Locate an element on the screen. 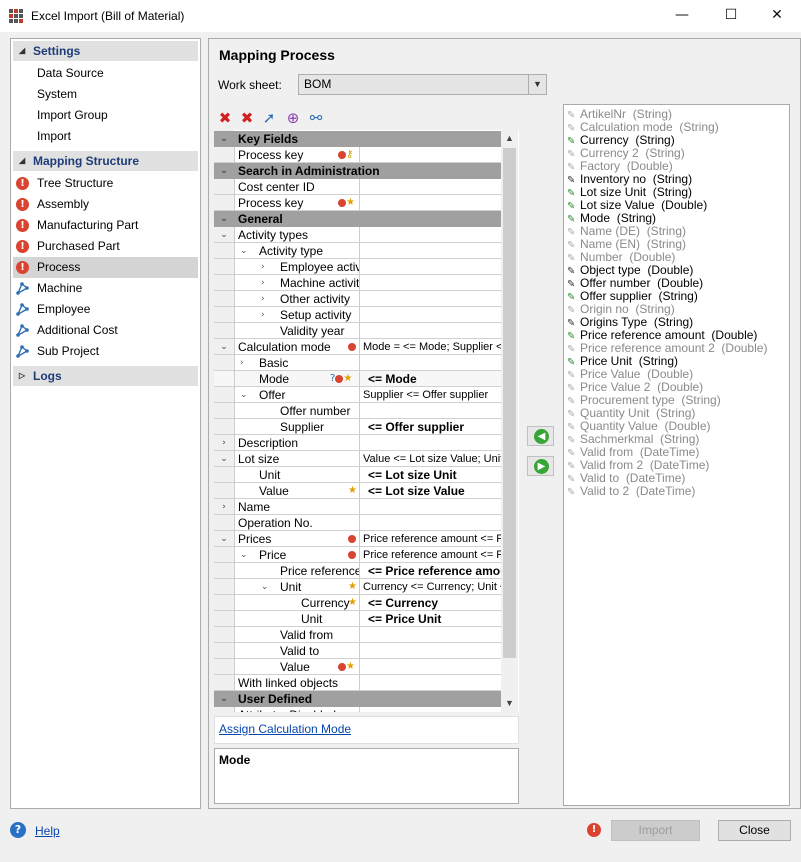 This screenshot has width=801, height=862. grid-row: › Setup activity is located at coordinates (357, 315).